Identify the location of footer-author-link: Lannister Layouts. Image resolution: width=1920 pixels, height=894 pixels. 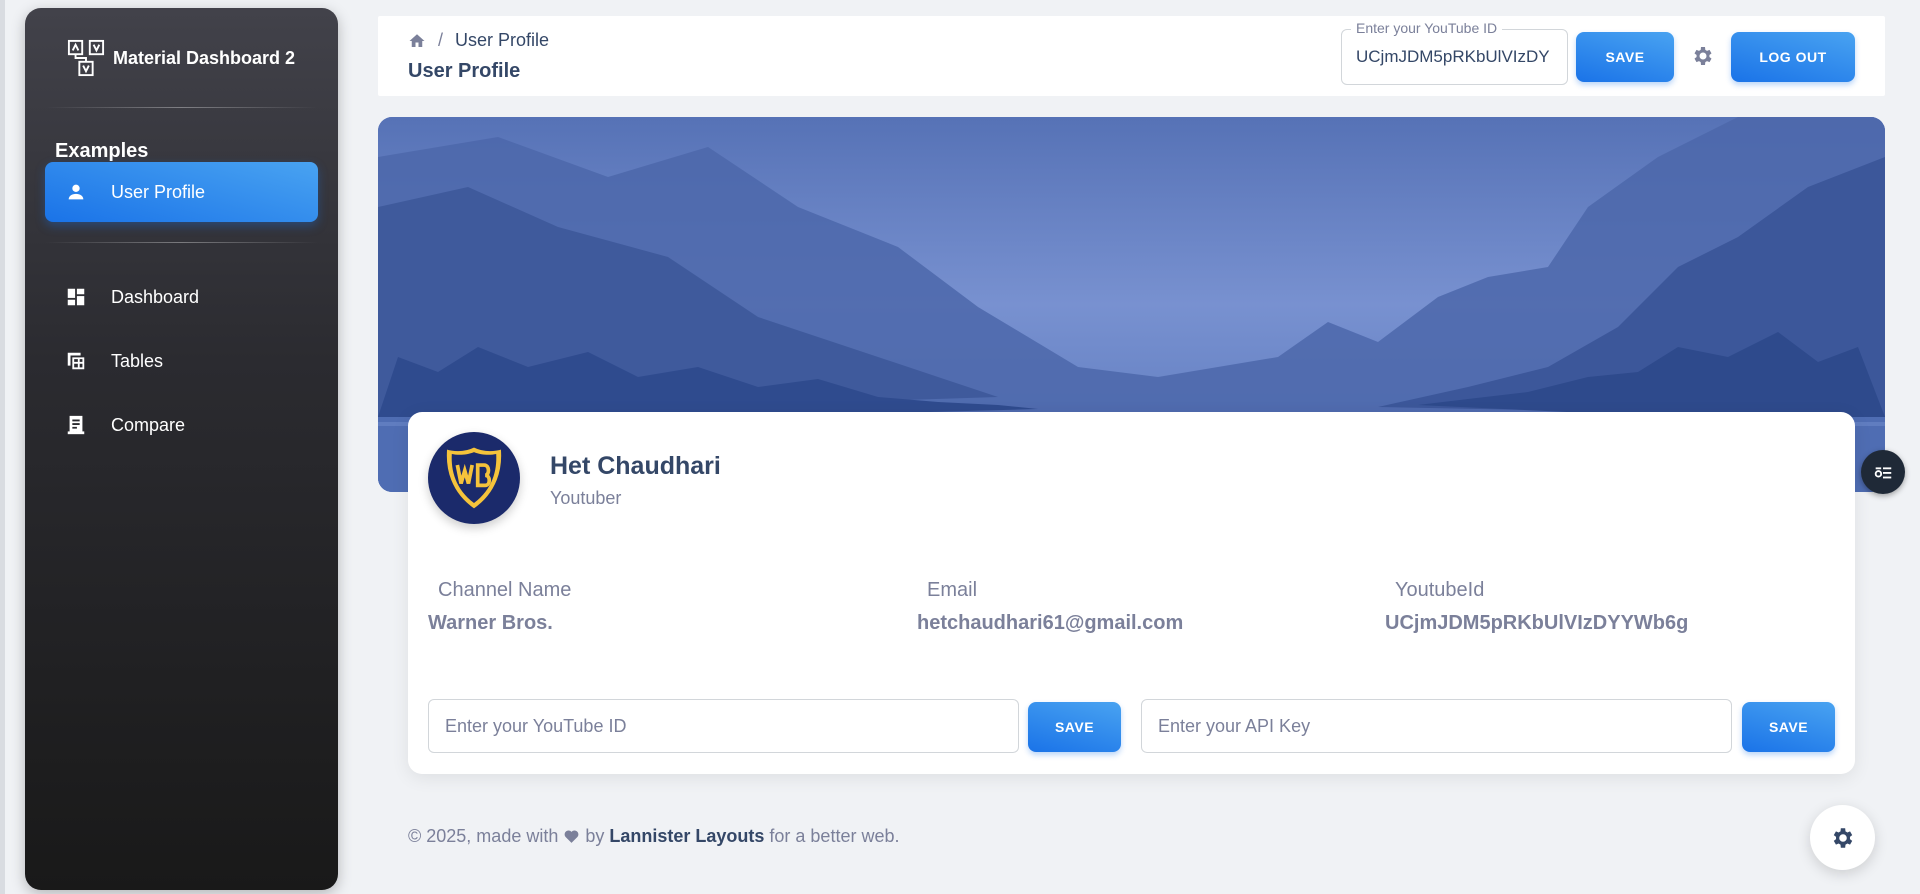
(686, 836).